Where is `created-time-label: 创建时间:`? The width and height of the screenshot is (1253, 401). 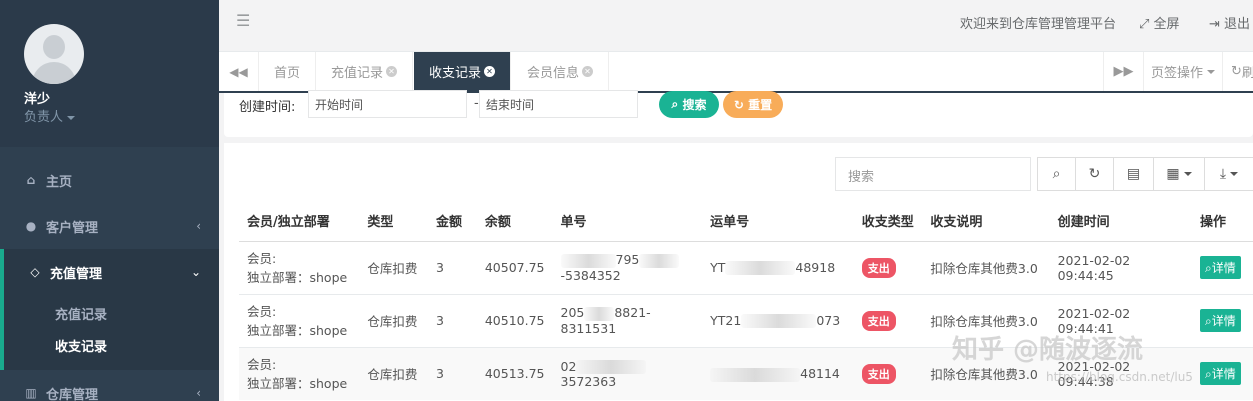 created-time-label: 创建时间: is located at coordinates (267, 107).